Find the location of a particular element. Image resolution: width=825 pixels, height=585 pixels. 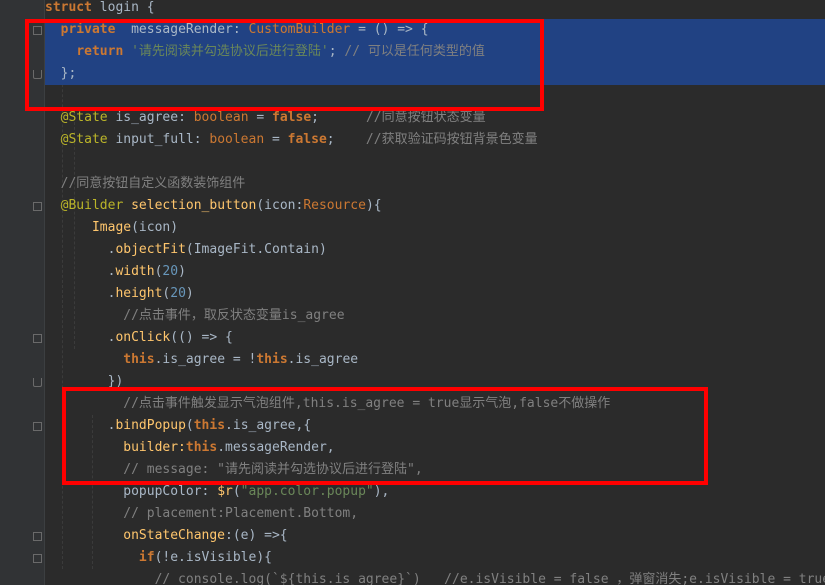

code-line: .width(20) is located at coordinates (435, 272).